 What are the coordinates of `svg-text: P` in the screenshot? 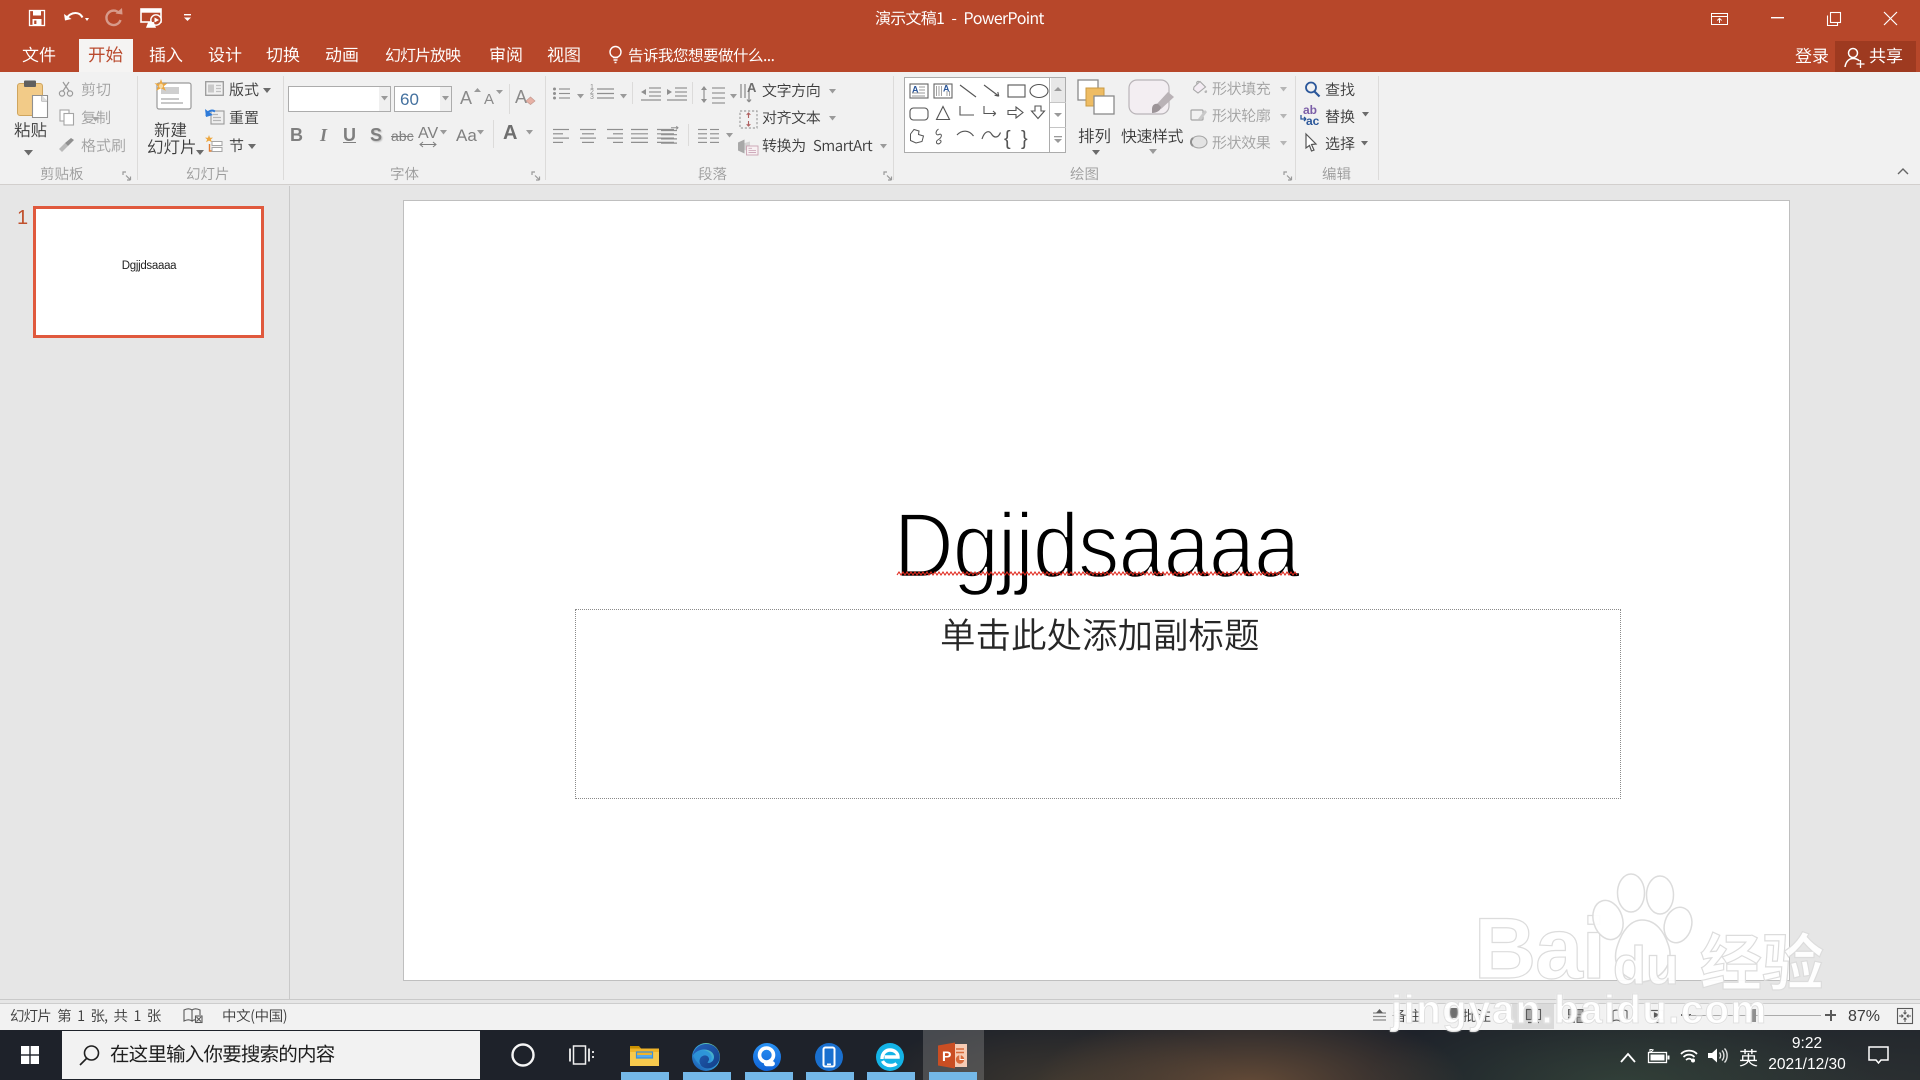 It's located at (946, 1056).